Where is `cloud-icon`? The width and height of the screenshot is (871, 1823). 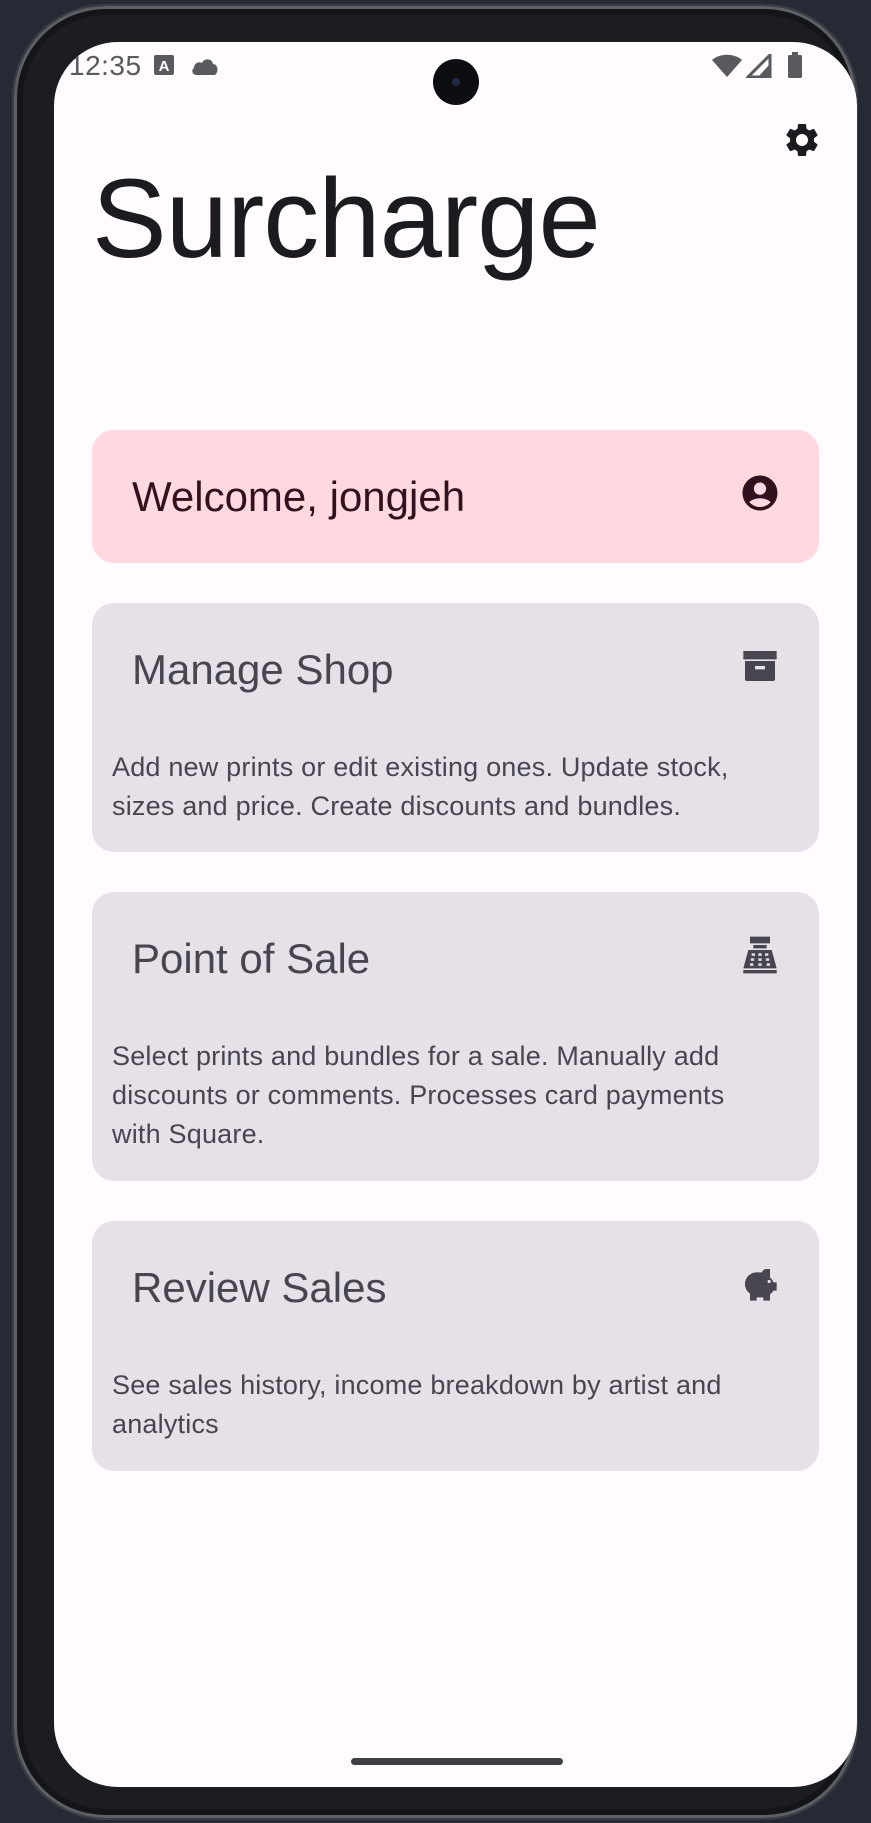
cloud-icon is located at coordinates (205, 68).